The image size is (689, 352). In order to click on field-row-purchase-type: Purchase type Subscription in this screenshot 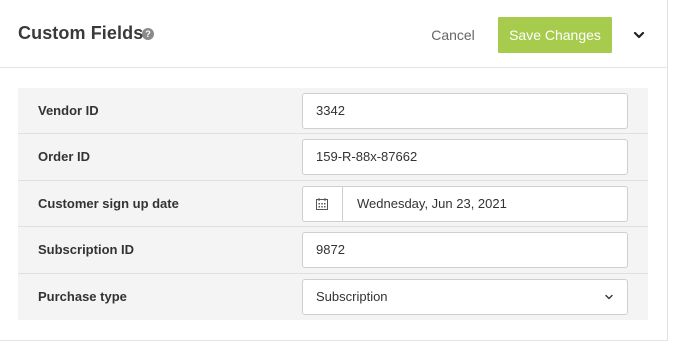, I will do `click(333, 296)`.